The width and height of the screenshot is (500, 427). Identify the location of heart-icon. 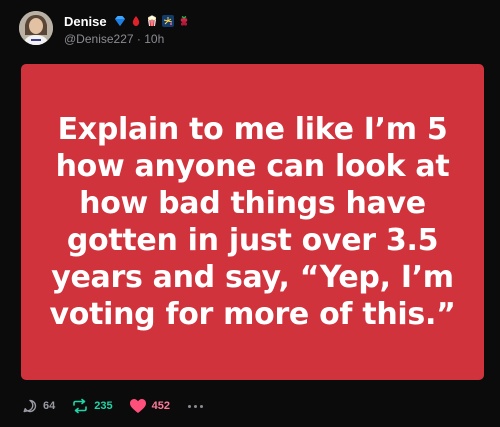
(137, 406).